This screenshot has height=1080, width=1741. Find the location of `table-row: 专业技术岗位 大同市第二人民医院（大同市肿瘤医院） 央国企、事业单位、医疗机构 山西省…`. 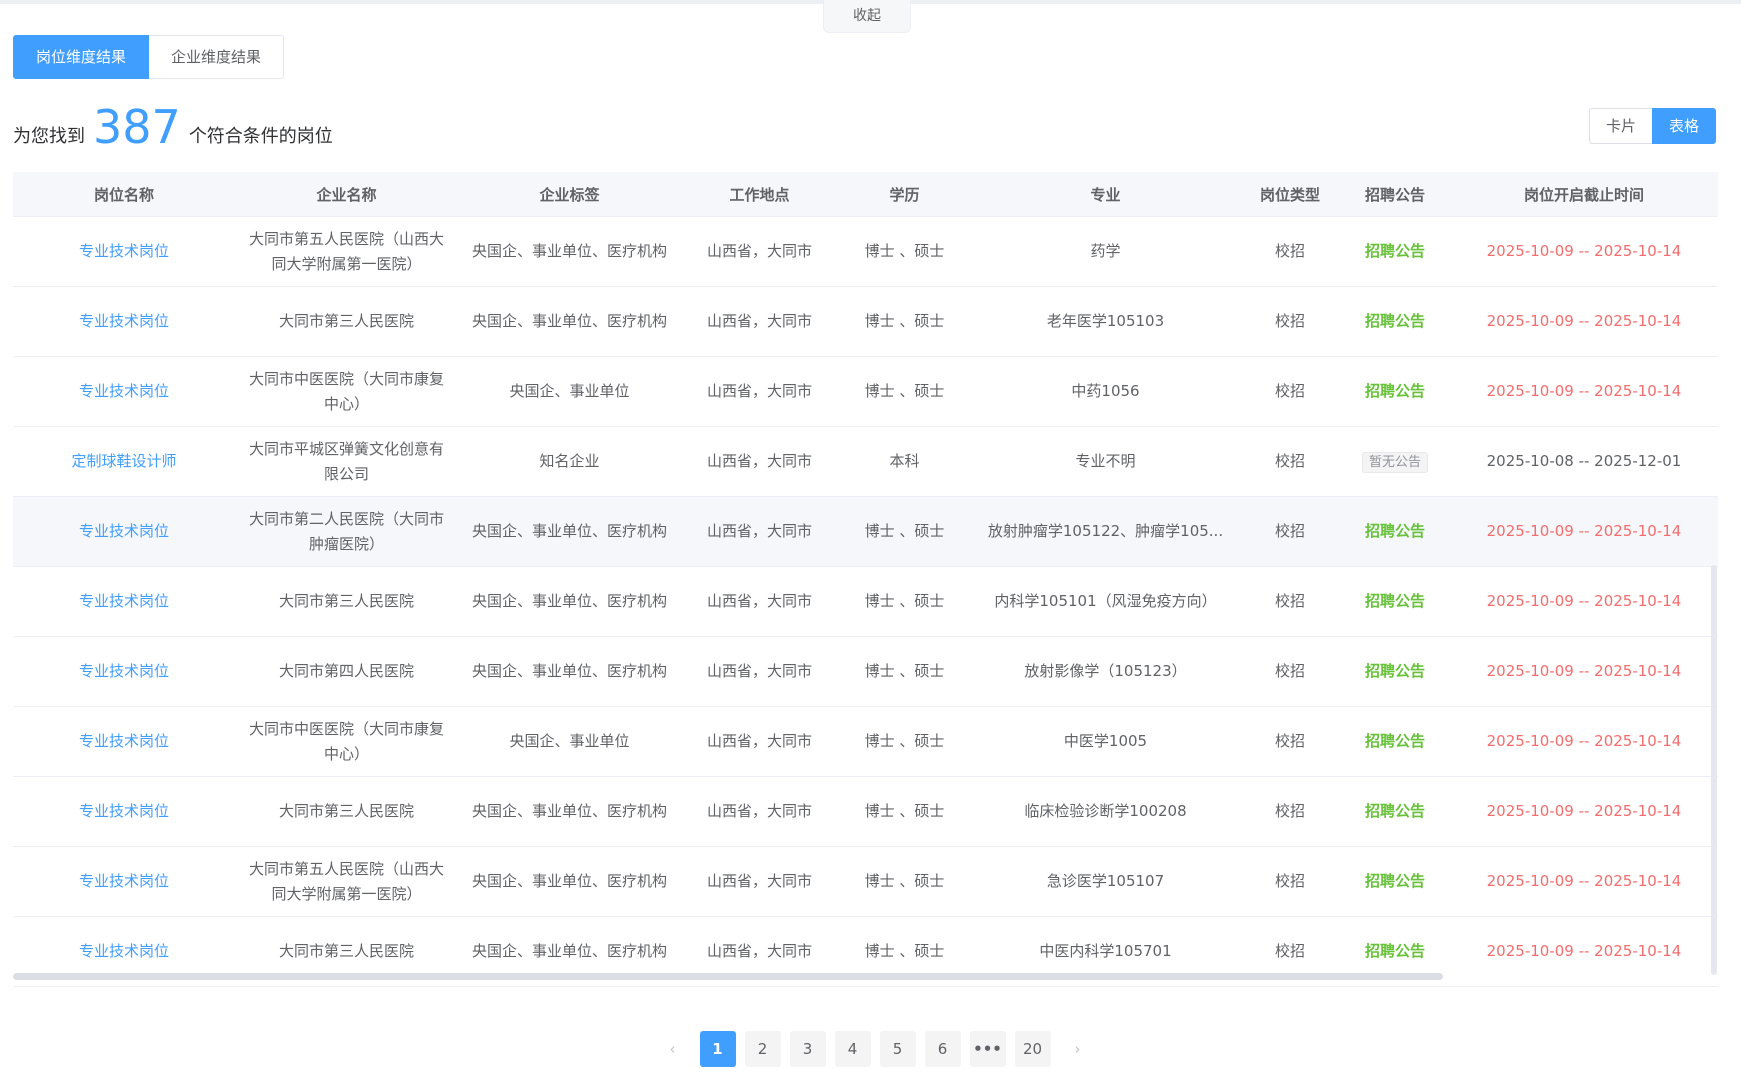

table-row: 专业技术岗位 大同市第二人民医院（大同市肿瘤医院） 央国企、事业单位、医疗机构 山西省… is located at coordinates (865, 531).